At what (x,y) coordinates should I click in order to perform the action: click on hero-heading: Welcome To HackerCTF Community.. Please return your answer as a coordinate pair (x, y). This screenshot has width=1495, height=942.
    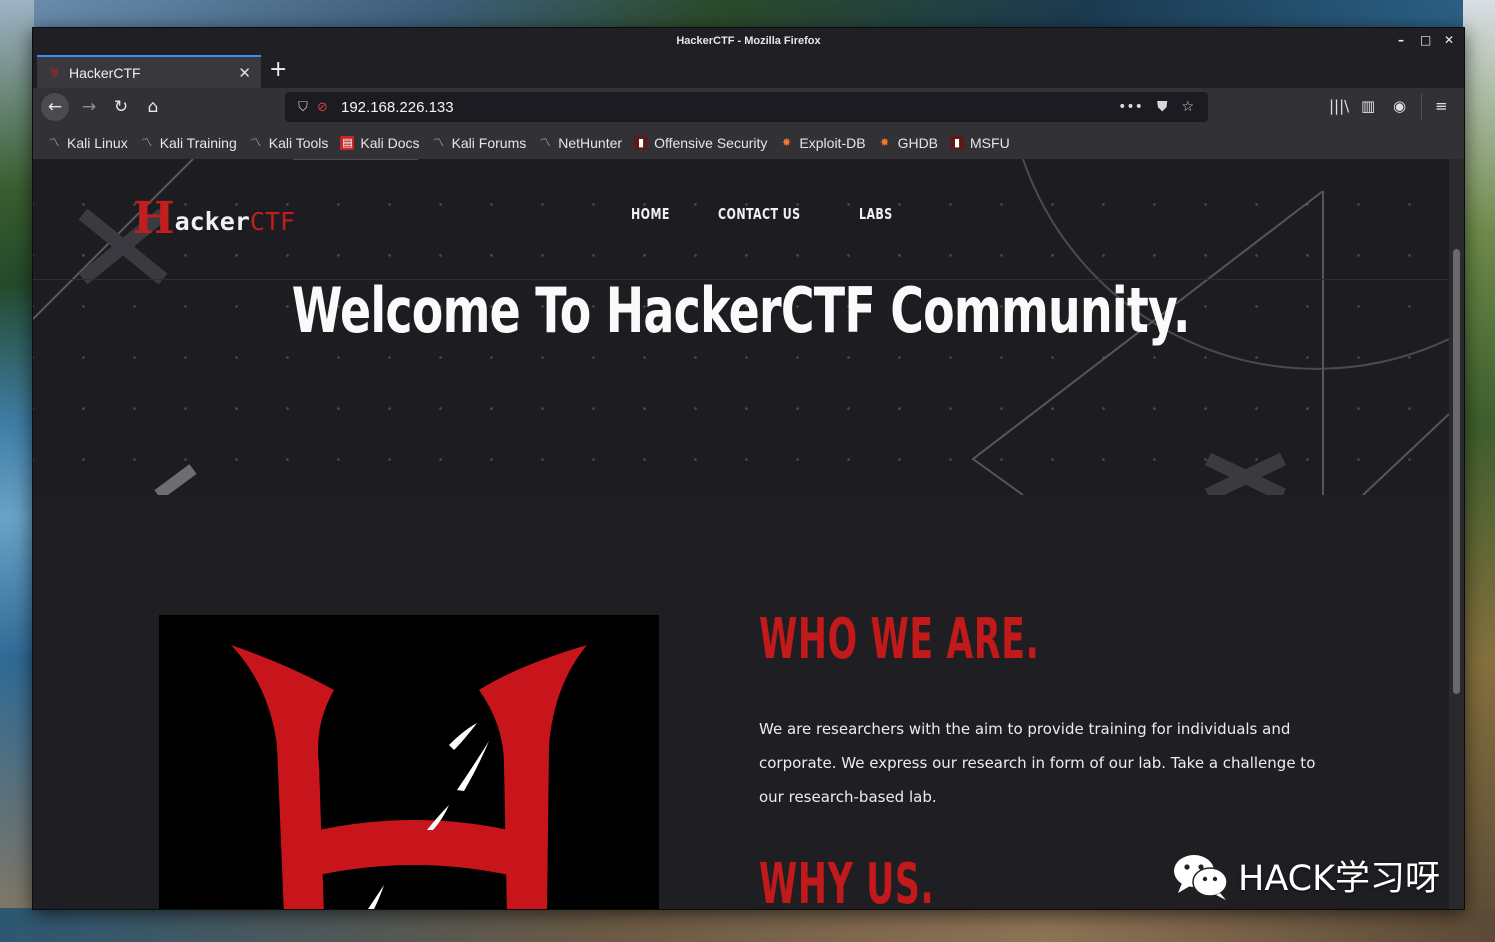
    Looking at the image, I should click on (741, 310).